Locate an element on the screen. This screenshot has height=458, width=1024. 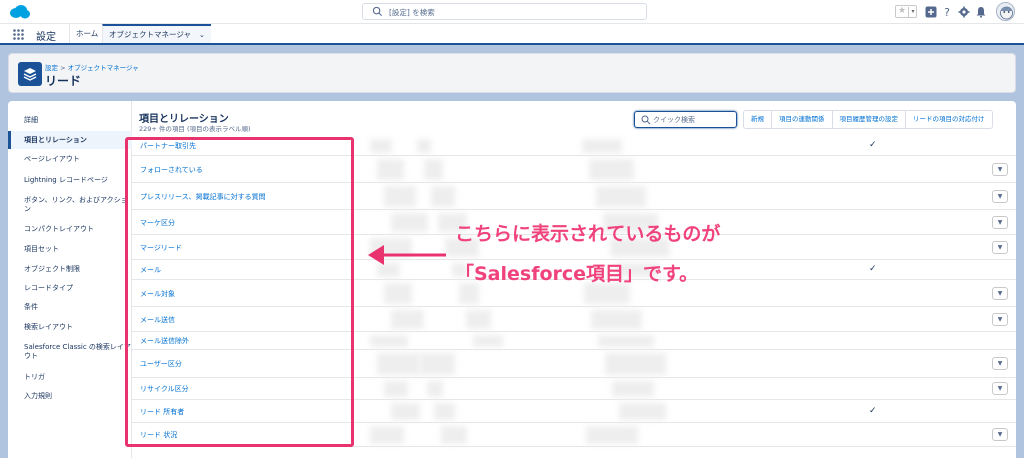
section-button-group: 新規 項目の連動関係 項目履歴管理の設定 リードの項目の対応付け is located at coordinates (868, 119).